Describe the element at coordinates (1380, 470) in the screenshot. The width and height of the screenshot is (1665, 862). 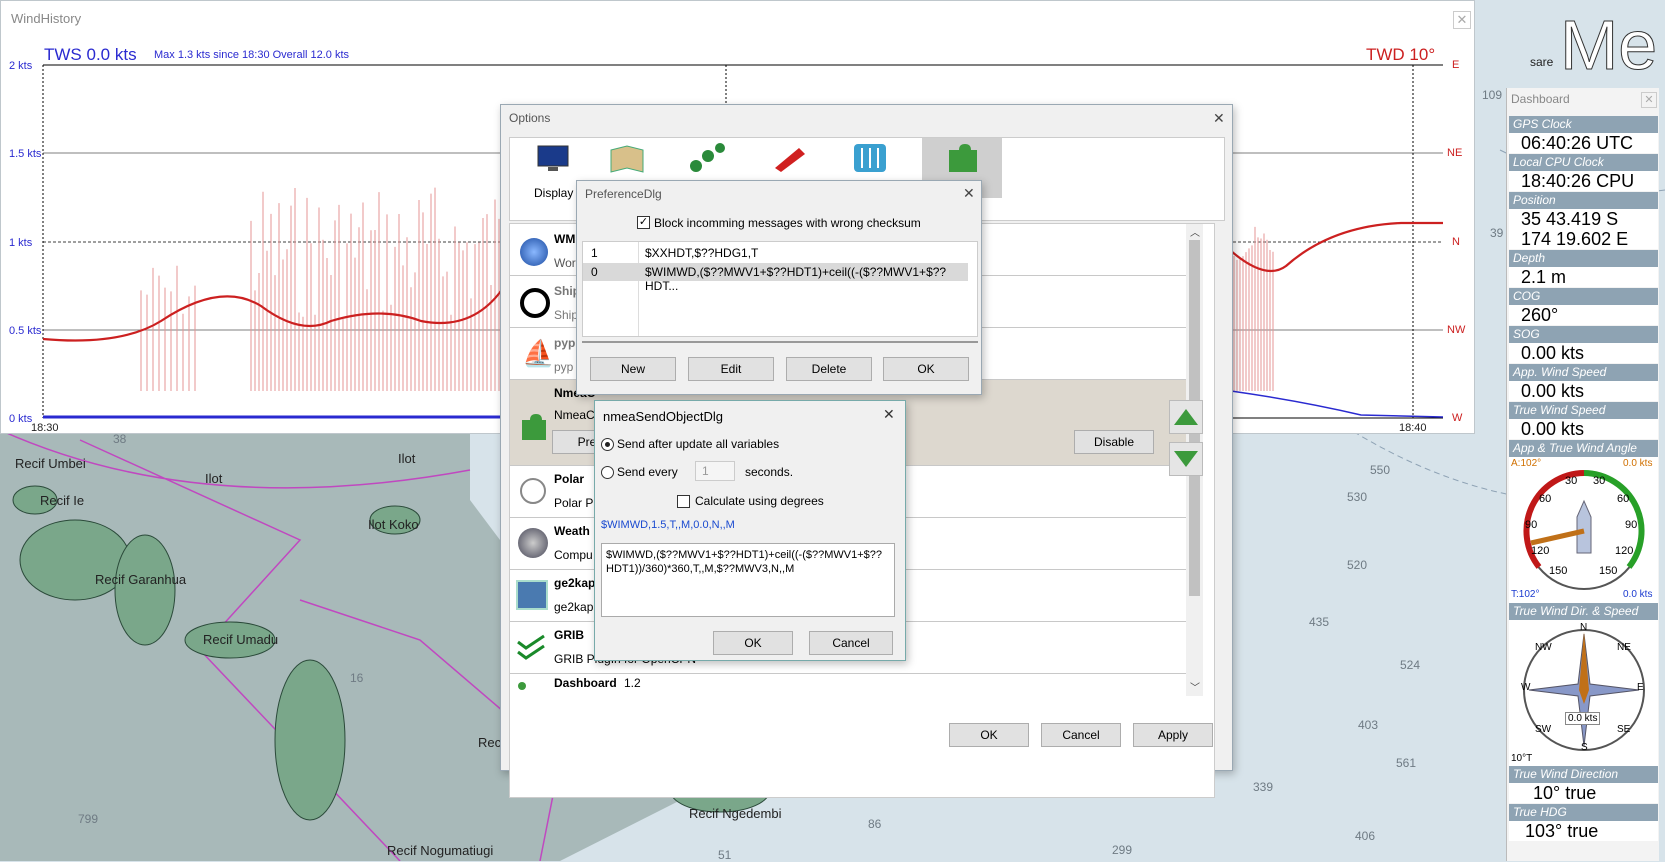
I see `depth-sounding: 550` at that location.